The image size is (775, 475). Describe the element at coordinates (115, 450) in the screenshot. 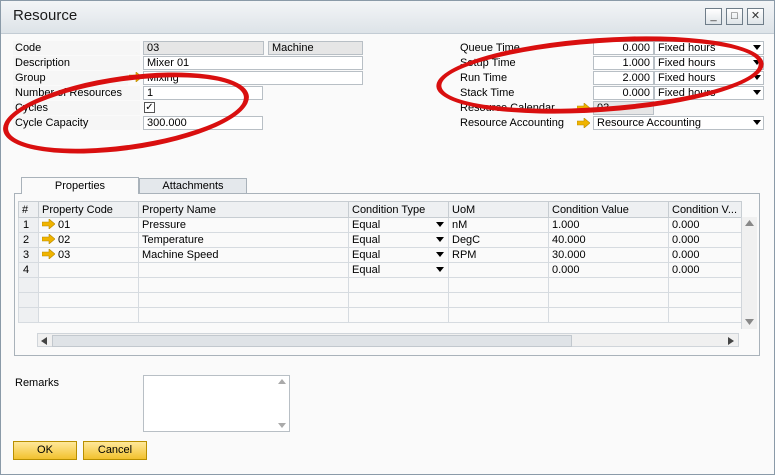

I see `cancel-button: Cancel` at that location.